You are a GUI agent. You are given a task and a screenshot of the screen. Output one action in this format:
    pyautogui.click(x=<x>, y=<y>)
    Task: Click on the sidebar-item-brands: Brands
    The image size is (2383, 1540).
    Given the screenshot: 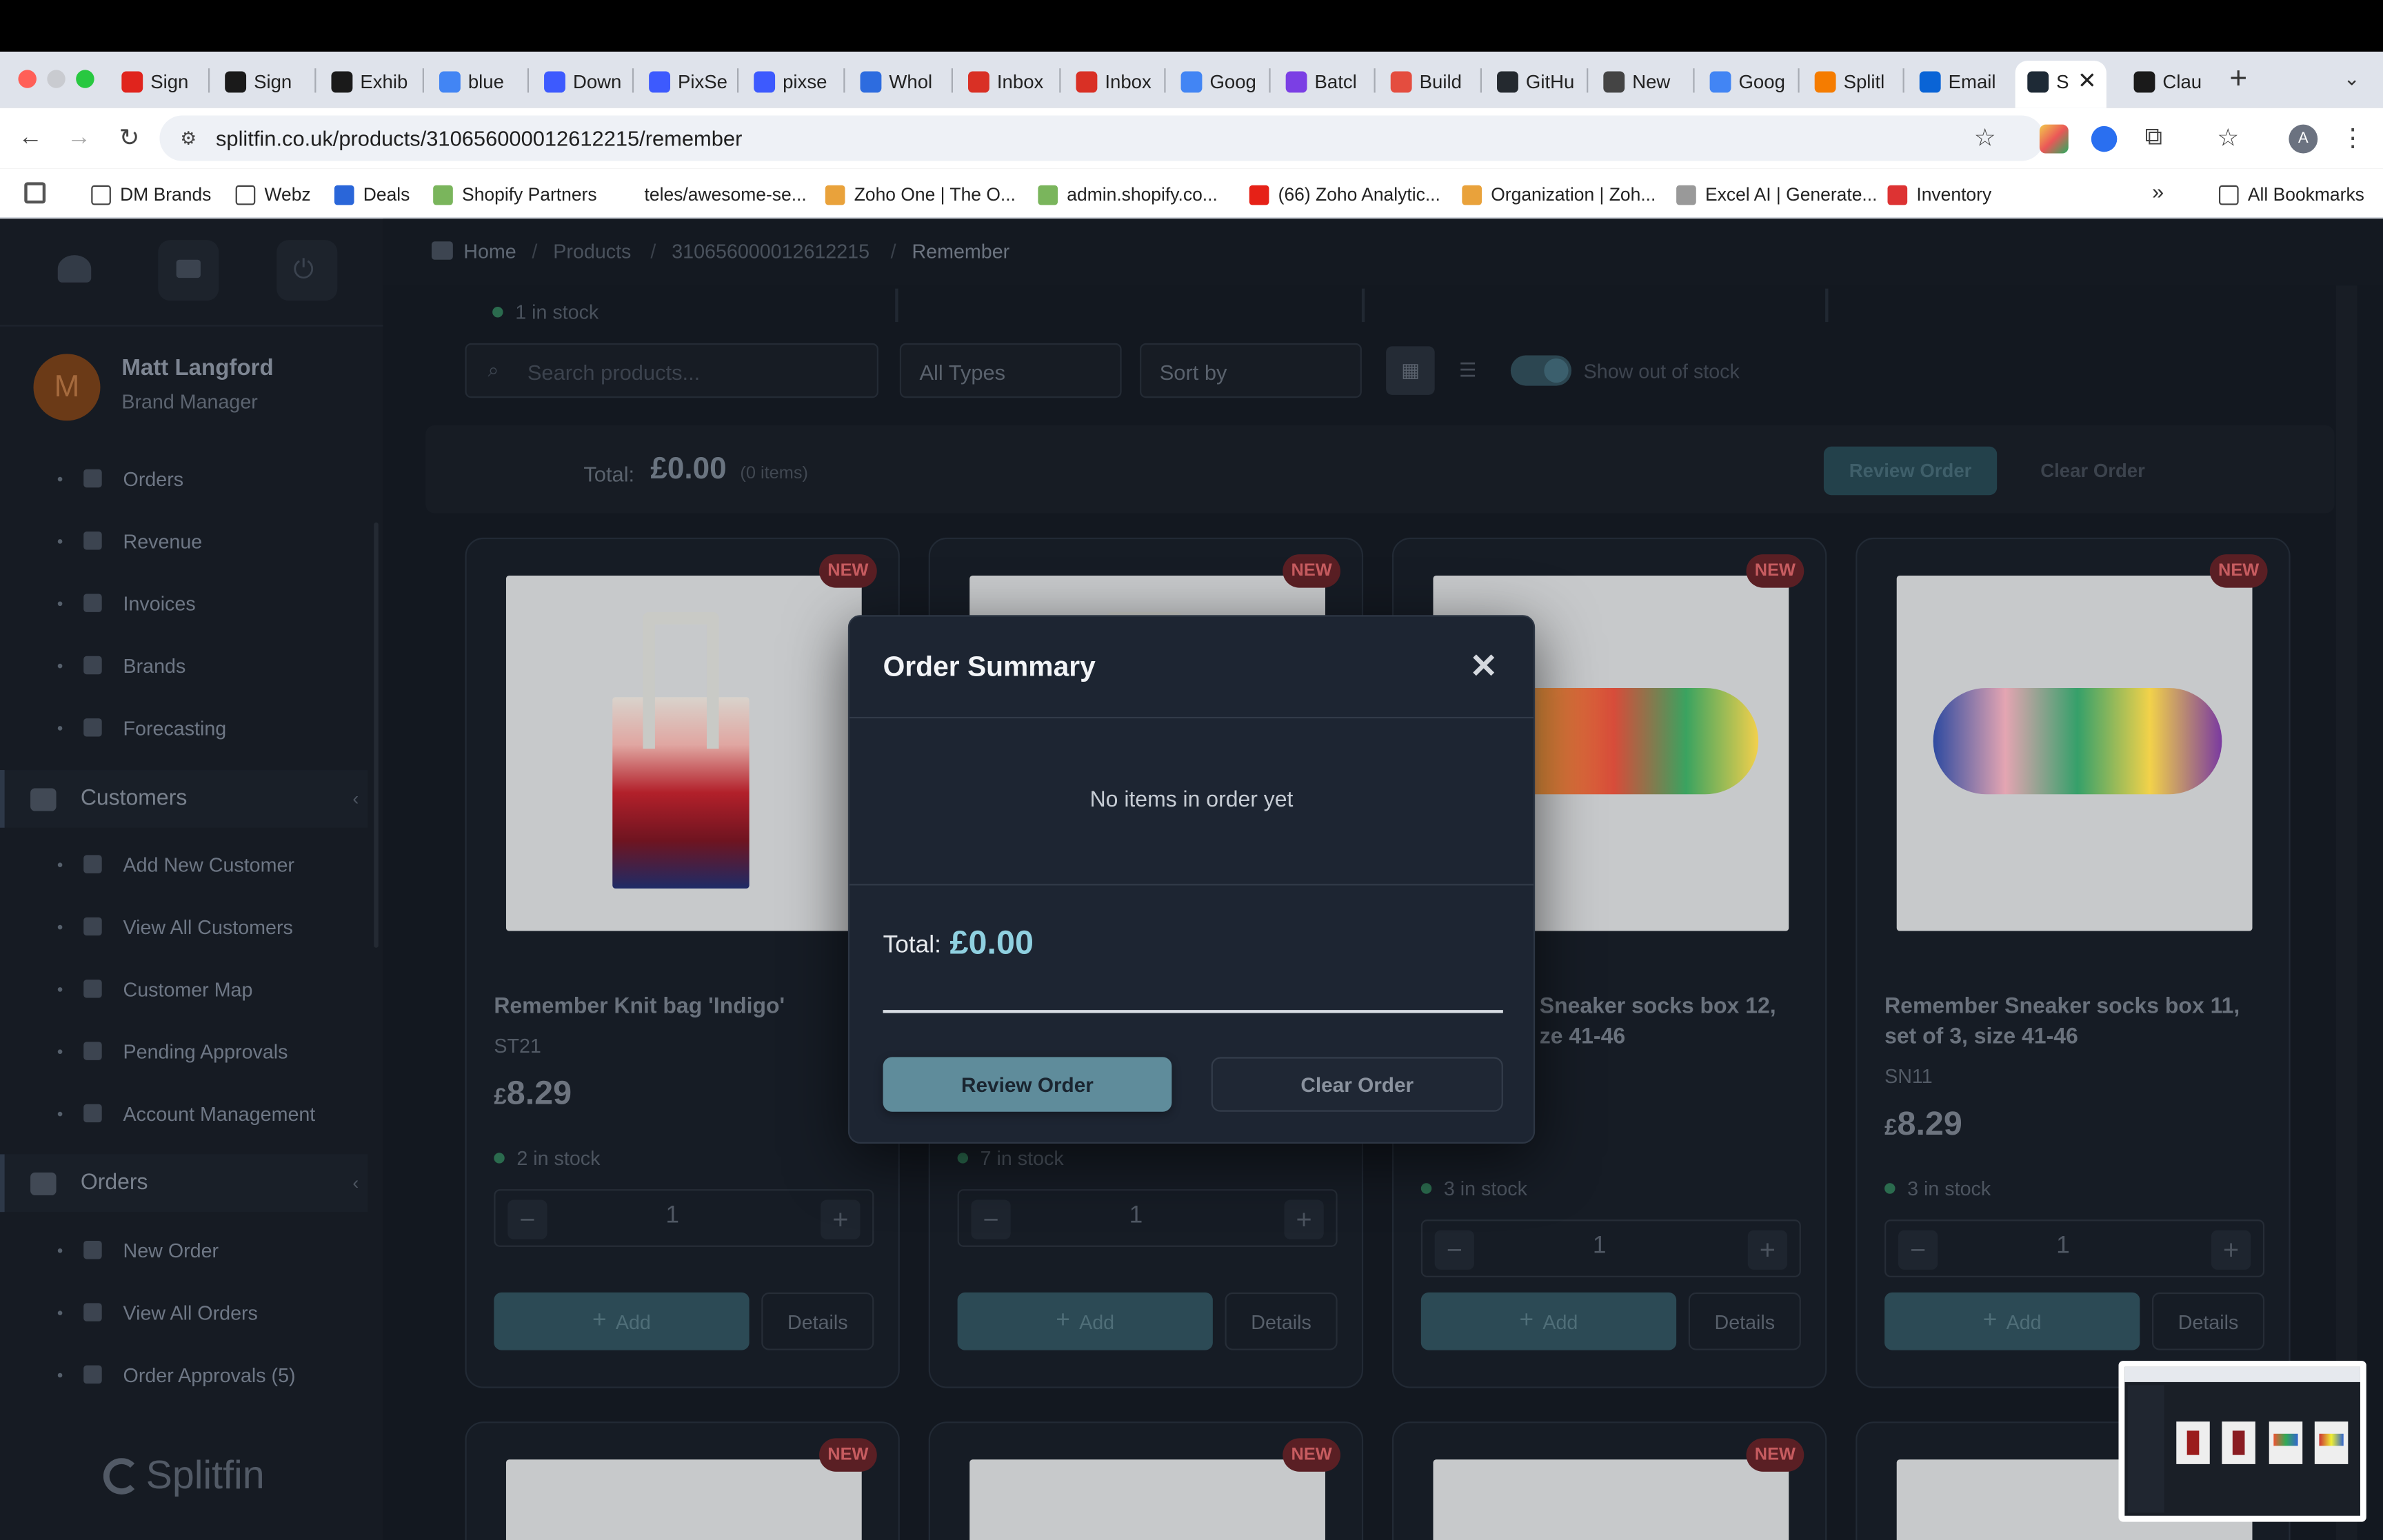 What is the action you would take?
    pyautogui.click(x=121, y=666)
    